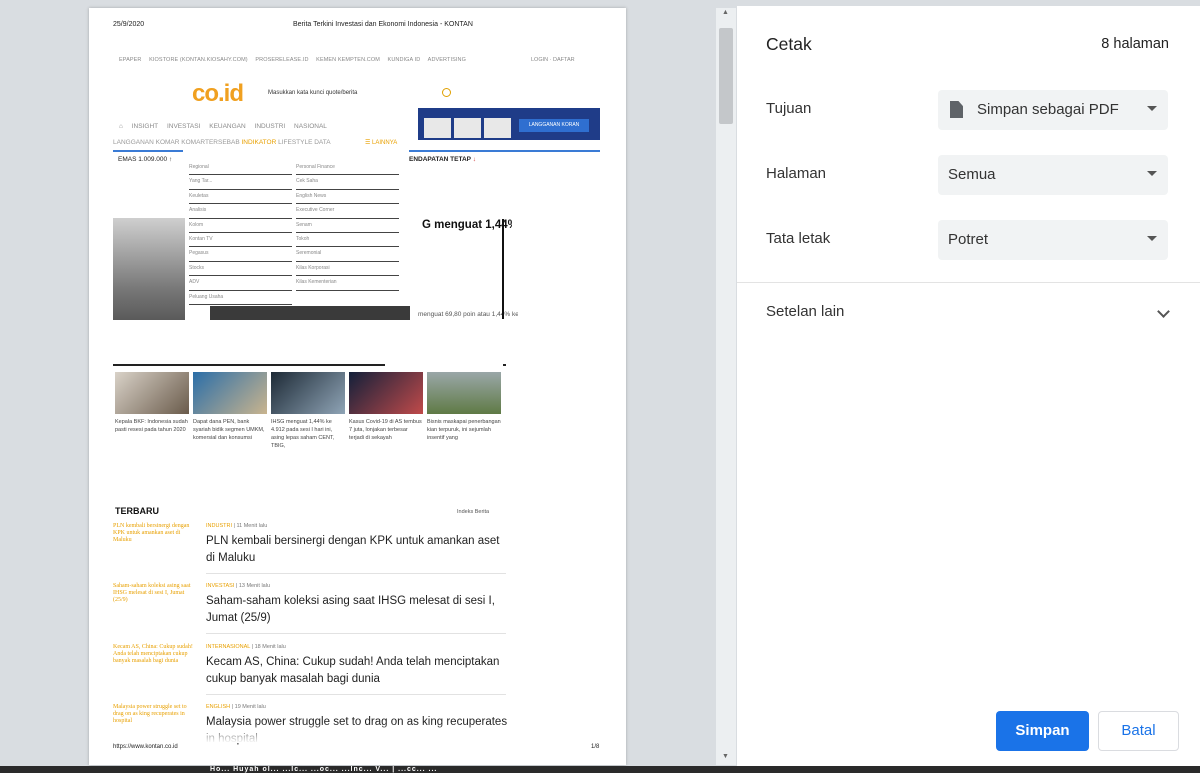  Describe the element at coordinates (170, 159) in the screenshot. I see `arrow-up-icon: ↑` at that location.